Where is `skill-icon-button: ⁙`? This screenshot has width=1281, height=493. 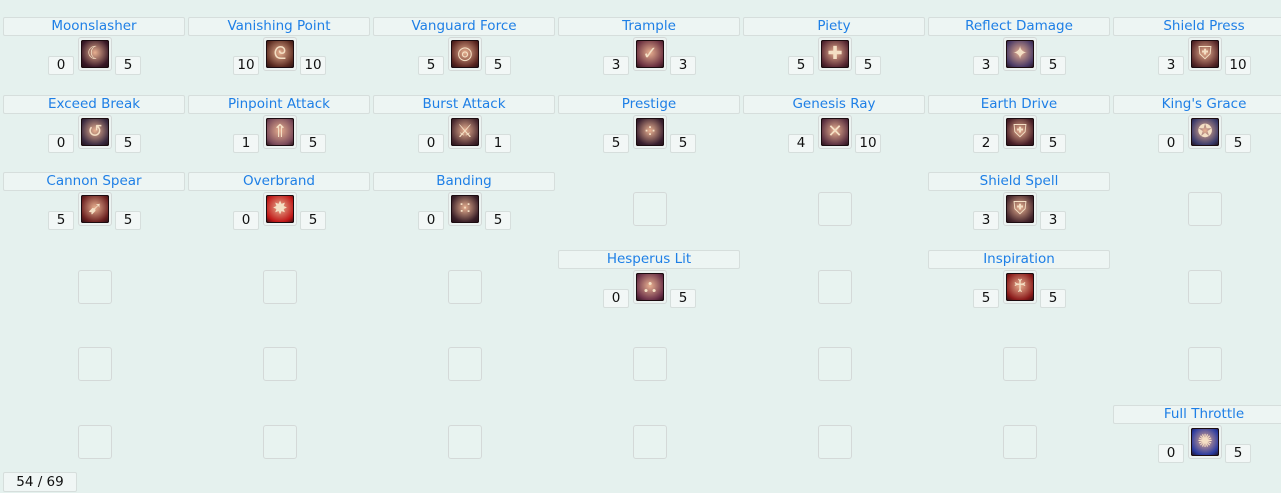
skill-icon-button: ⁙ is located at coordinates (465, 209).